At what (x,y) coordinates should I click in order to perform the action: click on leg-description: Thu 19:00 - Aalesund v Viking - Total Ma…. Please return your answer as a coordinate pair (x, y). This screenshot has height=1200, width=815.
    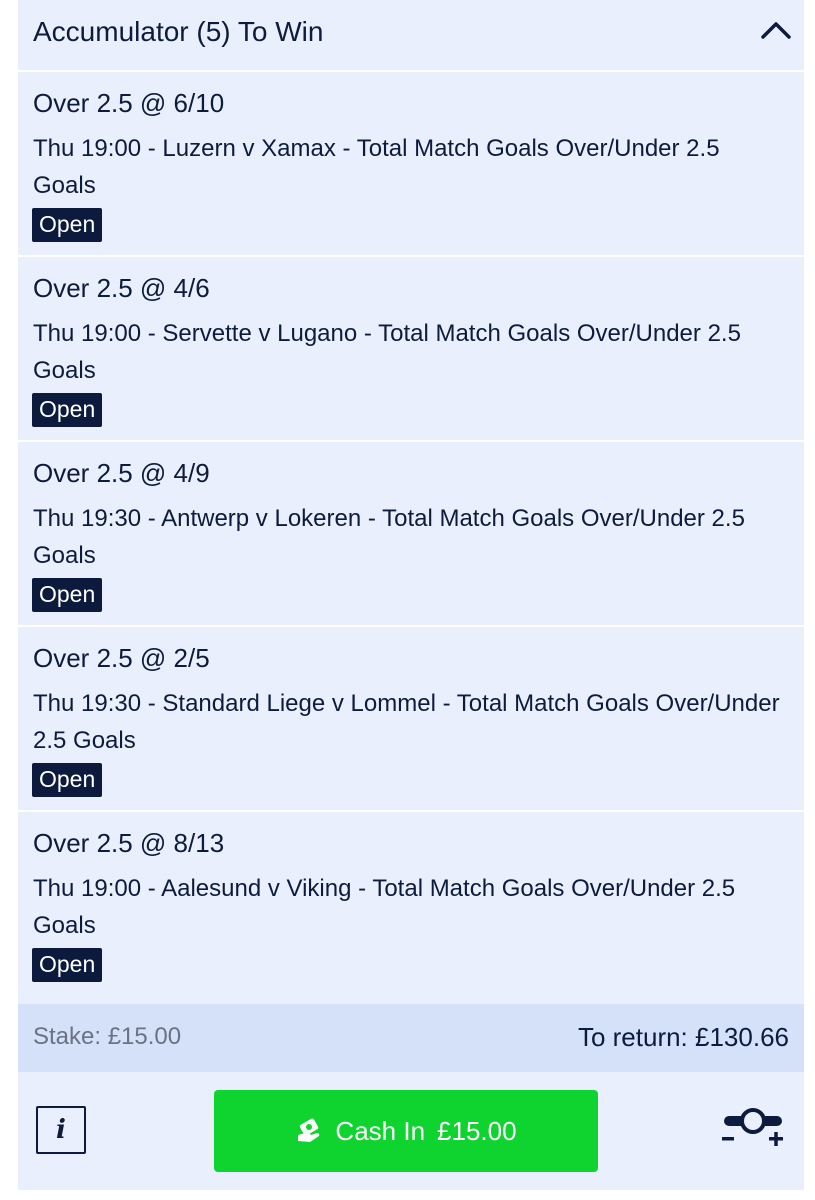
    Looking at the image, I should click on (384, 907).